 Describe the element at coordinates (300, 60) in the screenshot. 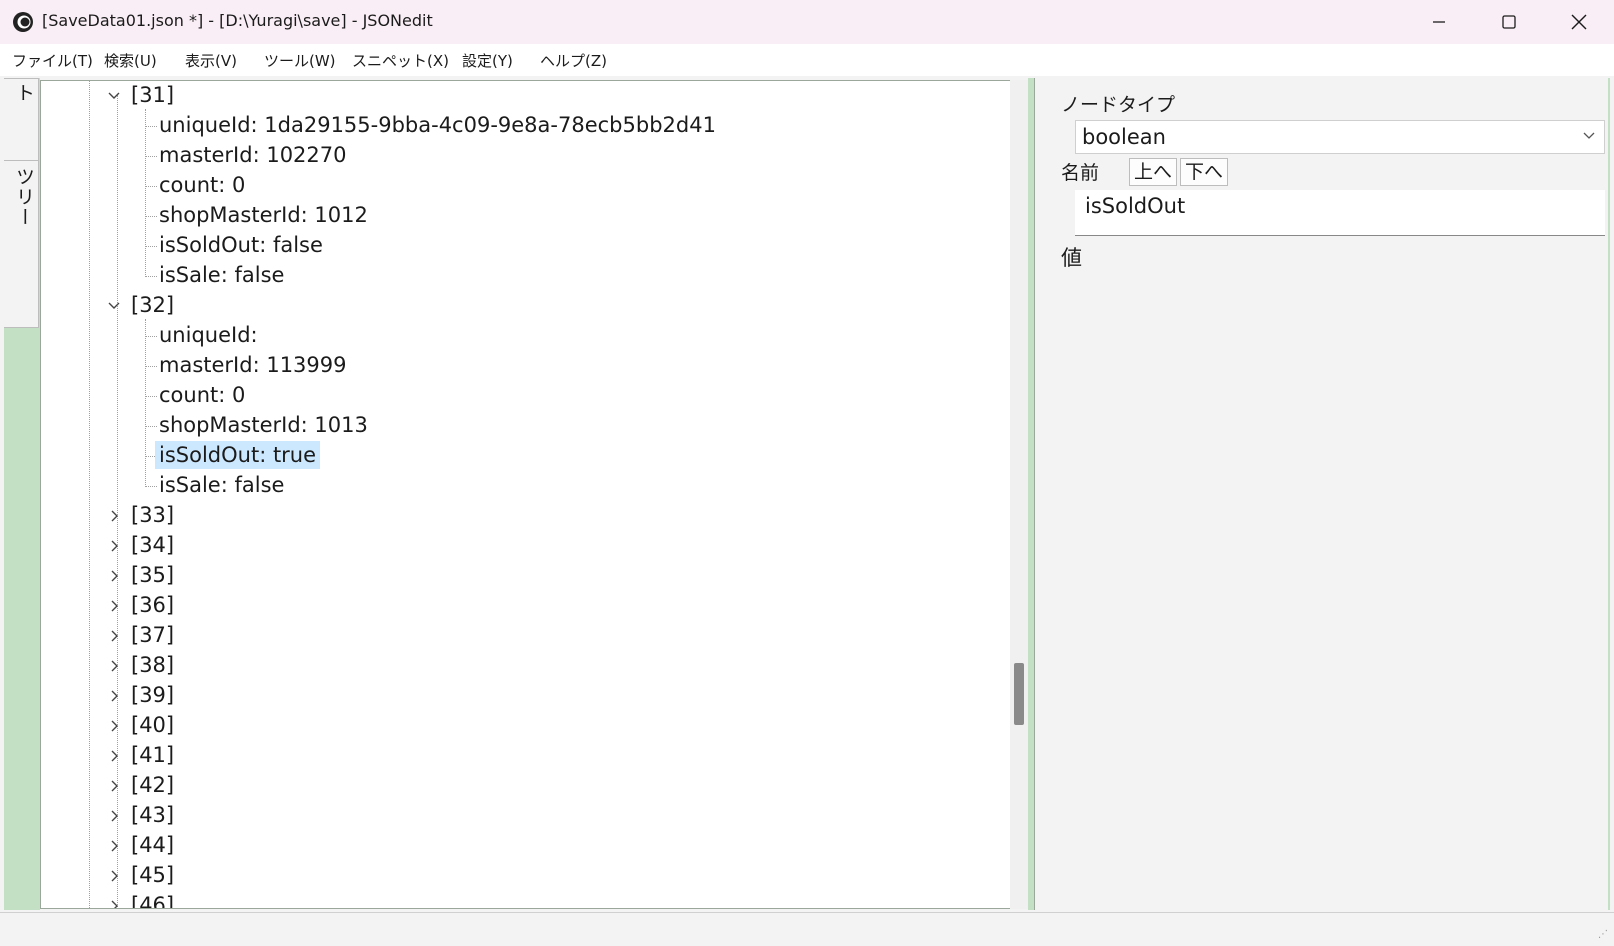

I see `menu-tools: ツール(W)` at that location.